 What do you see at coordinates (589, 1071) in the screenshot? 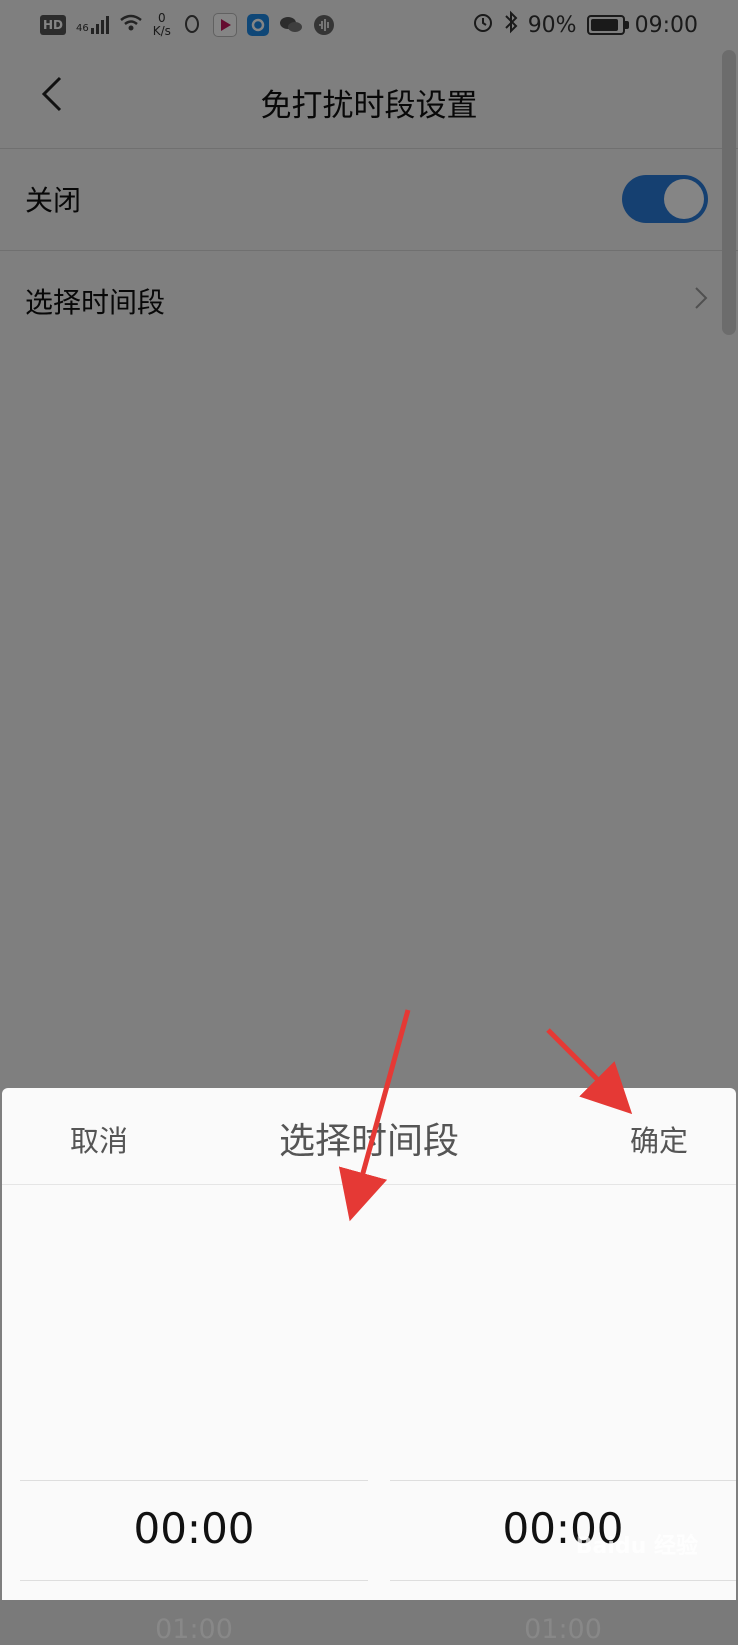
I see `annotation-arrow-confirm` at bounding box center [589, 1071].